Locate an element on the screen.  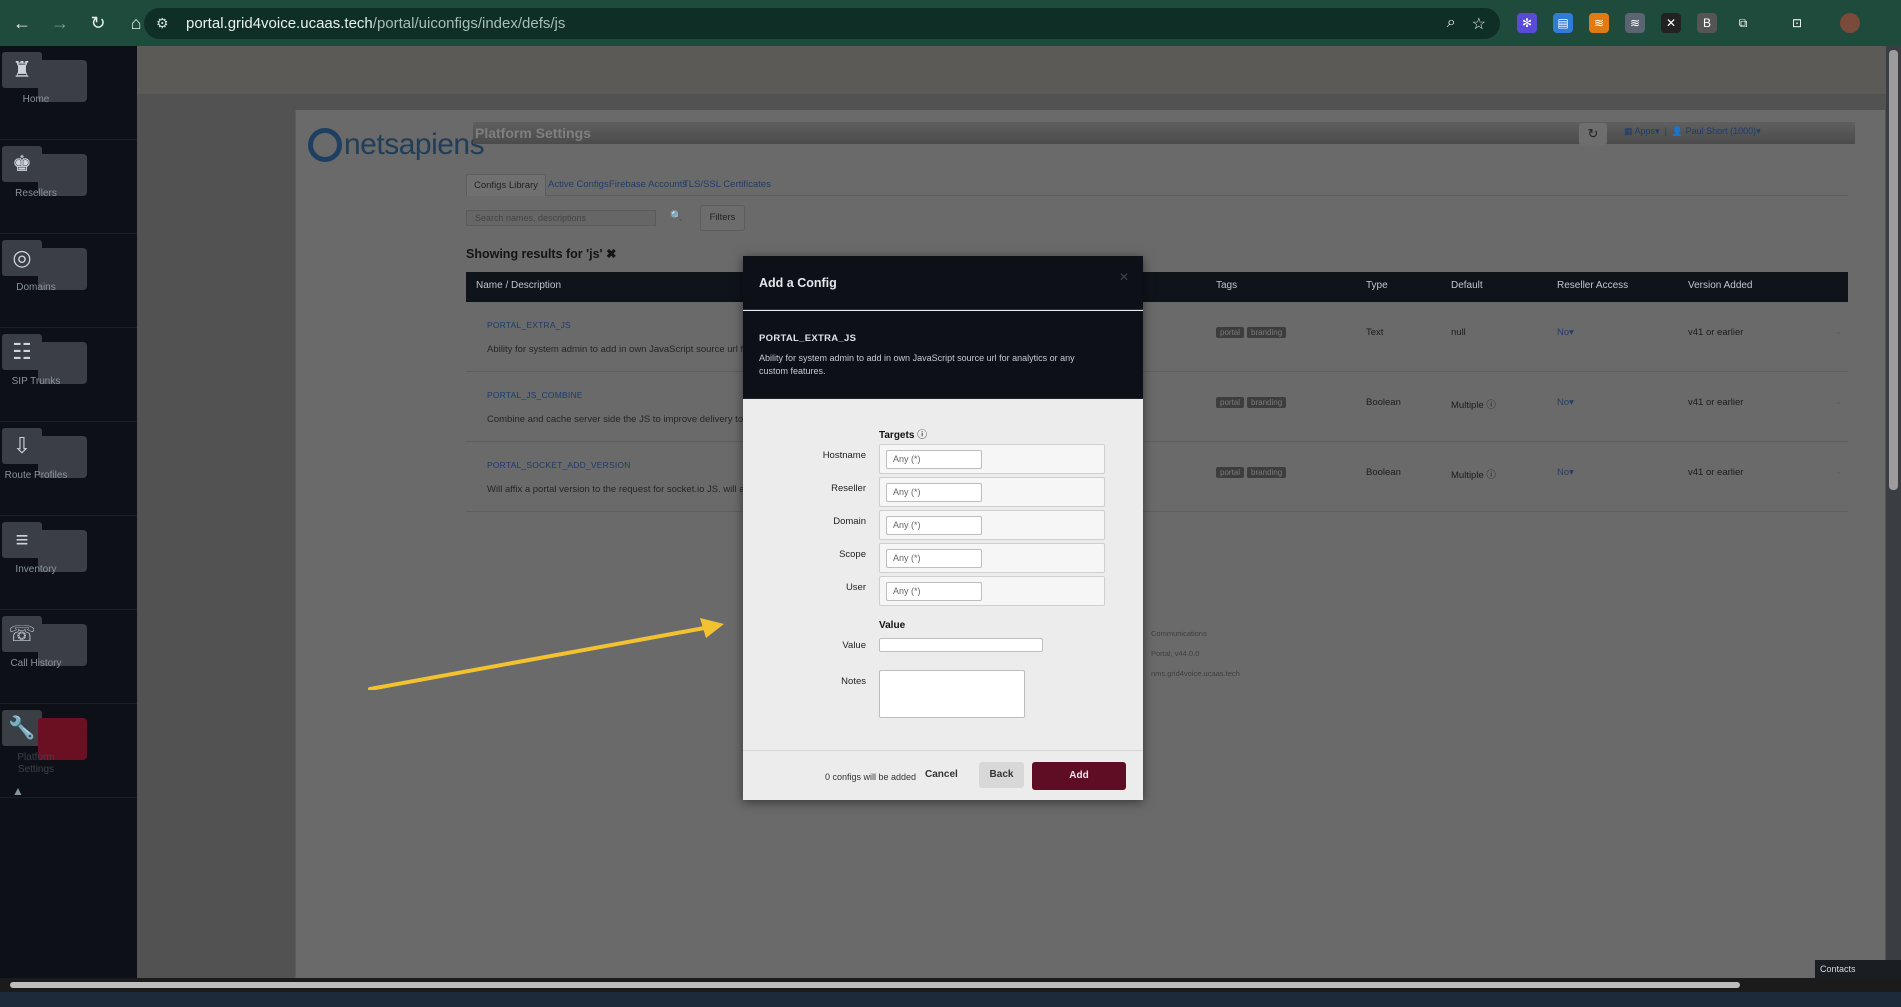
inventory-icon: ≡ is located at coordinates (22, 540).